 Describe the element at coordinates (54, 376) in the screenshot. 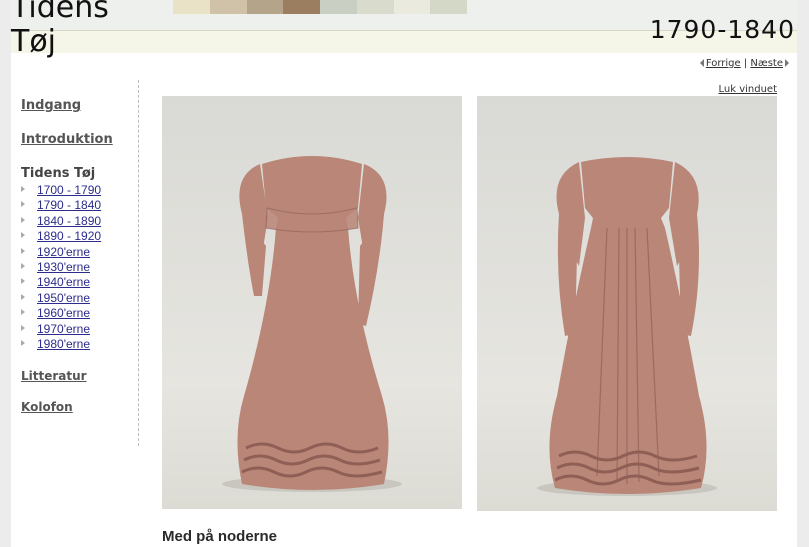

I see `sidebar-link-literature: Litteratur` at that location.